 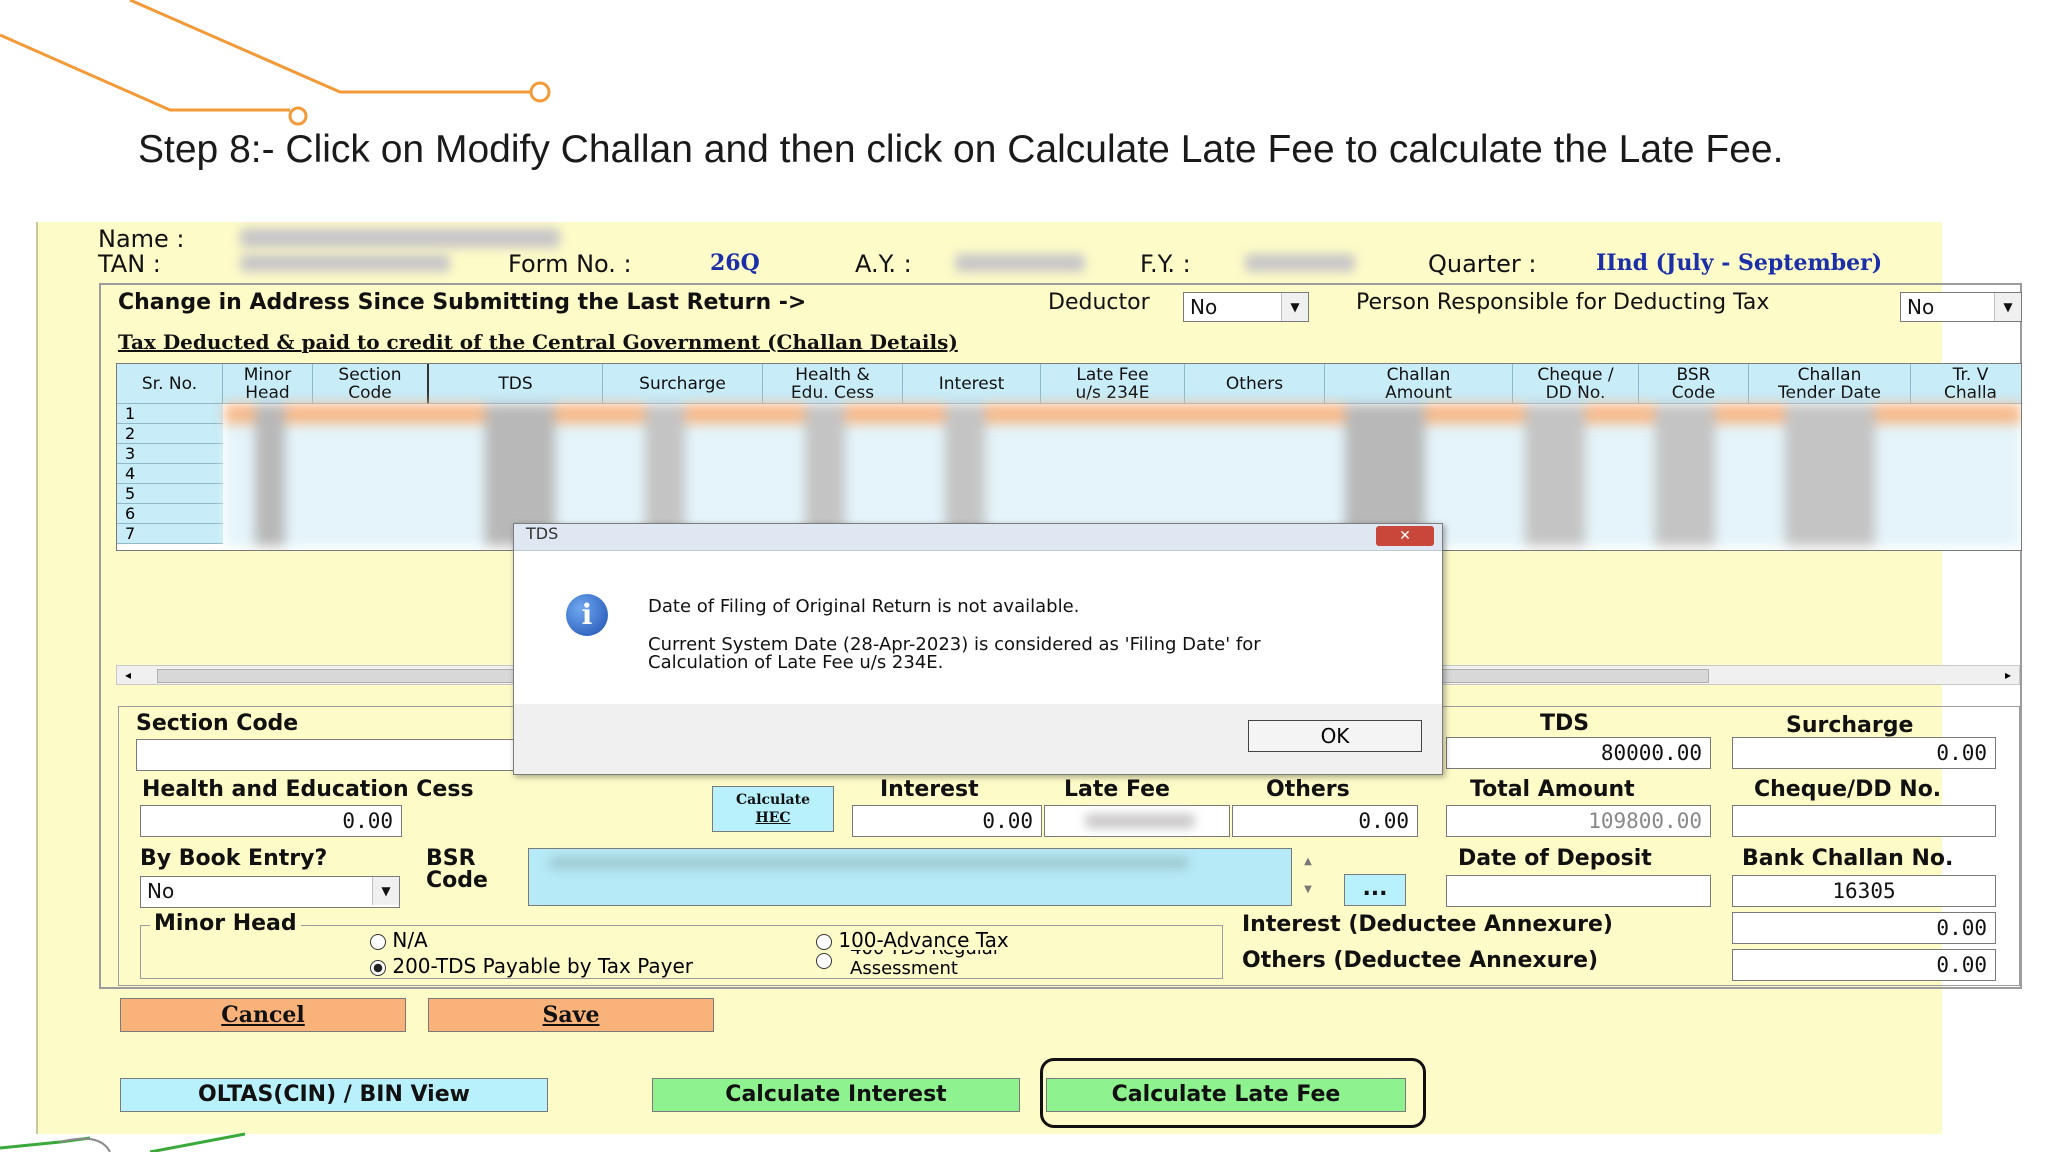 What do you see at coordinates (170, 454) in the screenshot?
I see `row-number: 3` at bounding box center [170, 454].